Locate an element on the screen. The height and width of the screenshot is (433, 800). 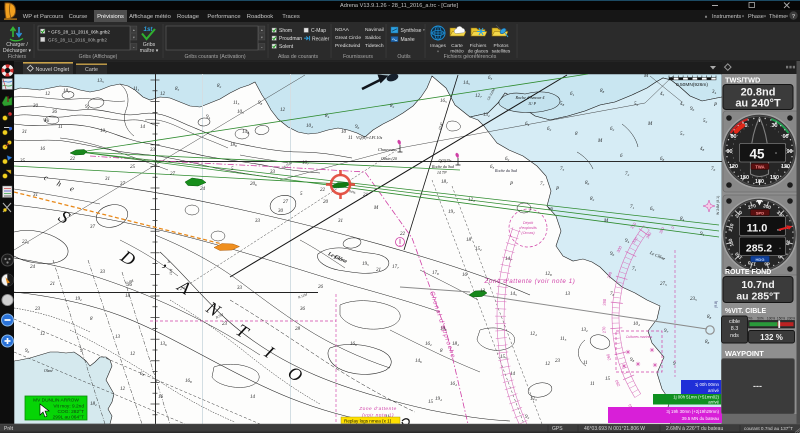
svg-text: Atlas de courants is located at coordinates (298, 57).